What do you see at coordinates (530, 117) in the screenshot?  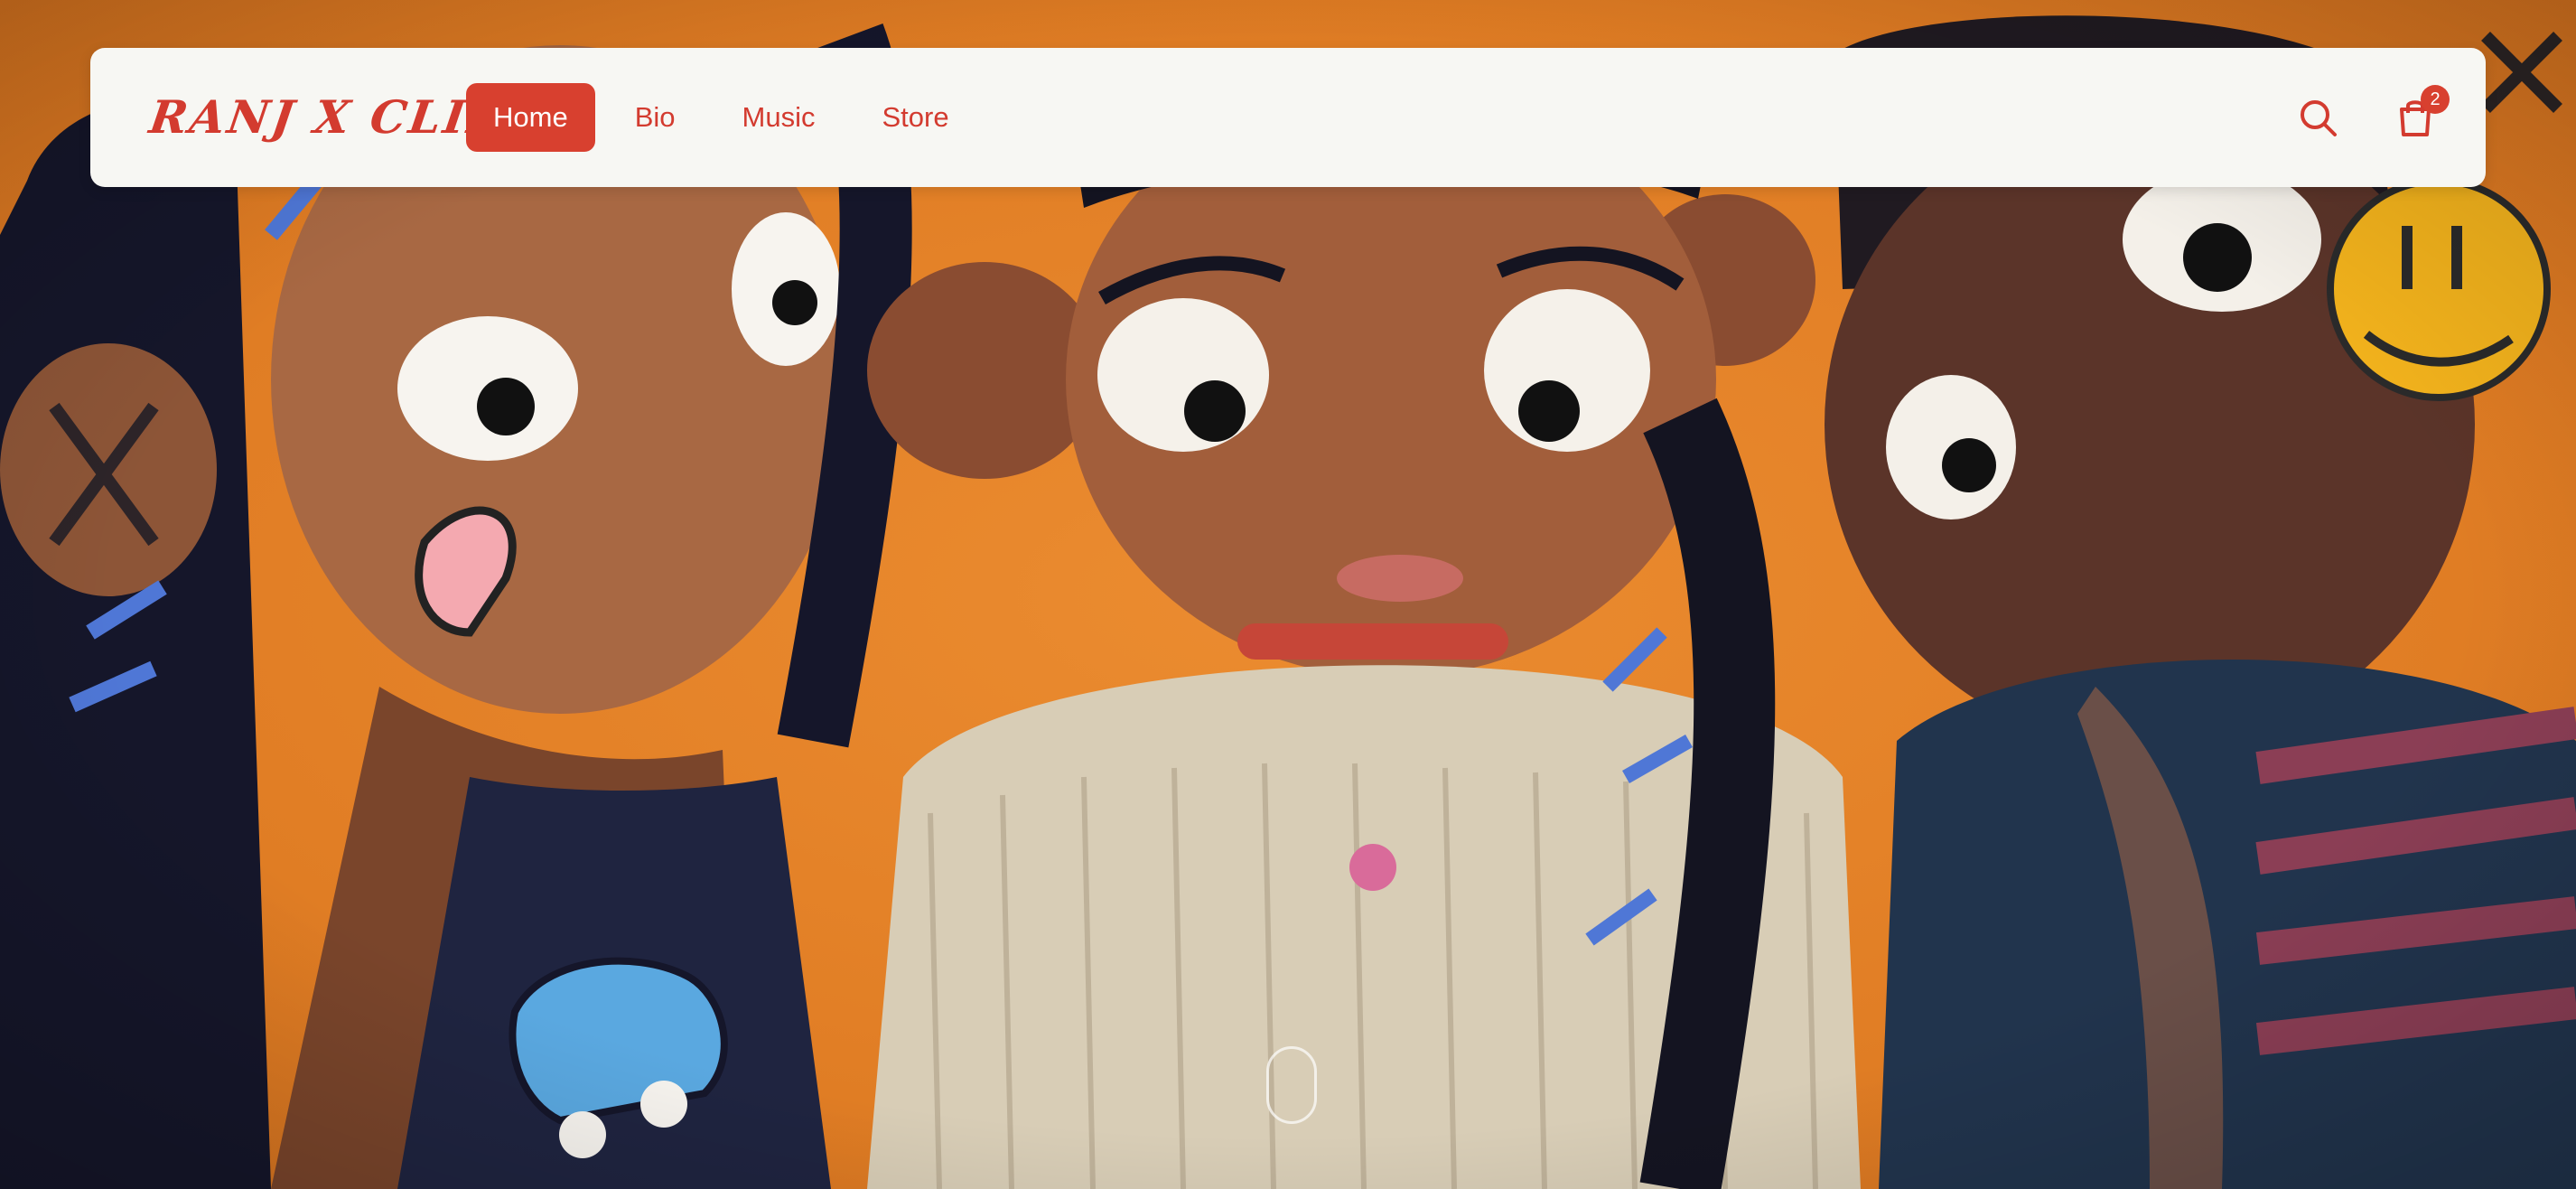 I see `nav-home: Home` at bounding box center [530, 117].